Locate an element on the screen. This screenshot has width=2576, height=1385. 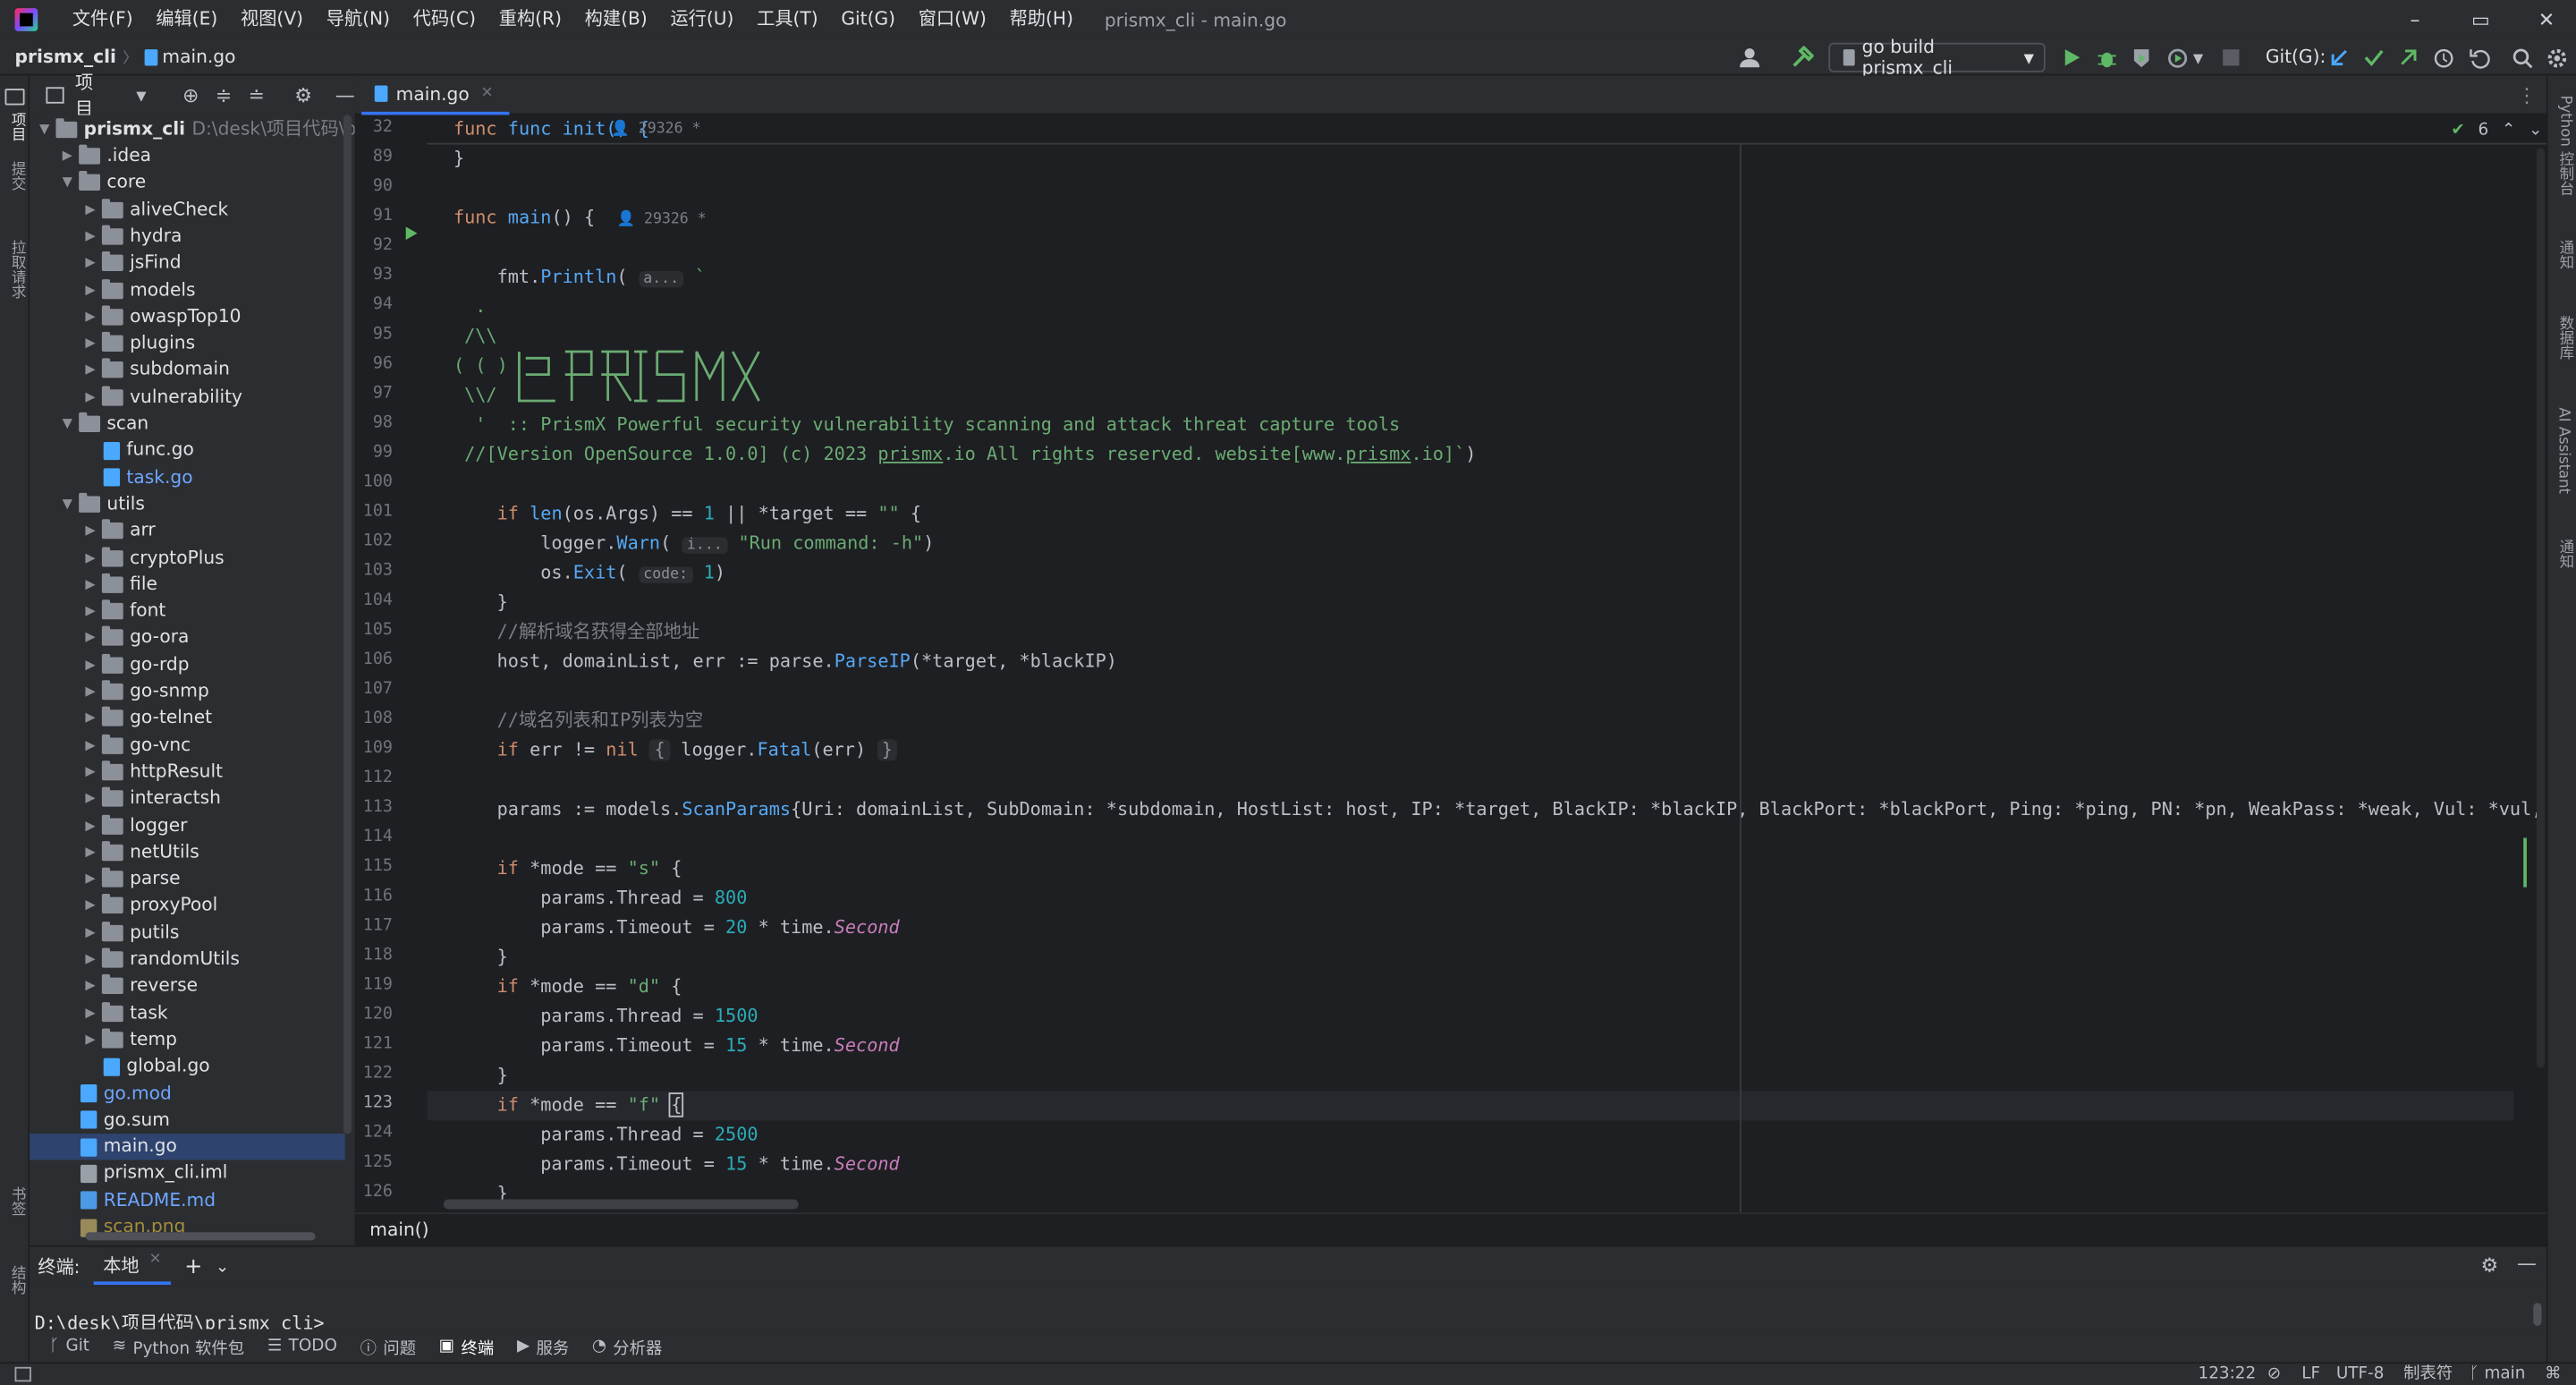
restore-button: ▭ is located at coordinates (2480, 19).